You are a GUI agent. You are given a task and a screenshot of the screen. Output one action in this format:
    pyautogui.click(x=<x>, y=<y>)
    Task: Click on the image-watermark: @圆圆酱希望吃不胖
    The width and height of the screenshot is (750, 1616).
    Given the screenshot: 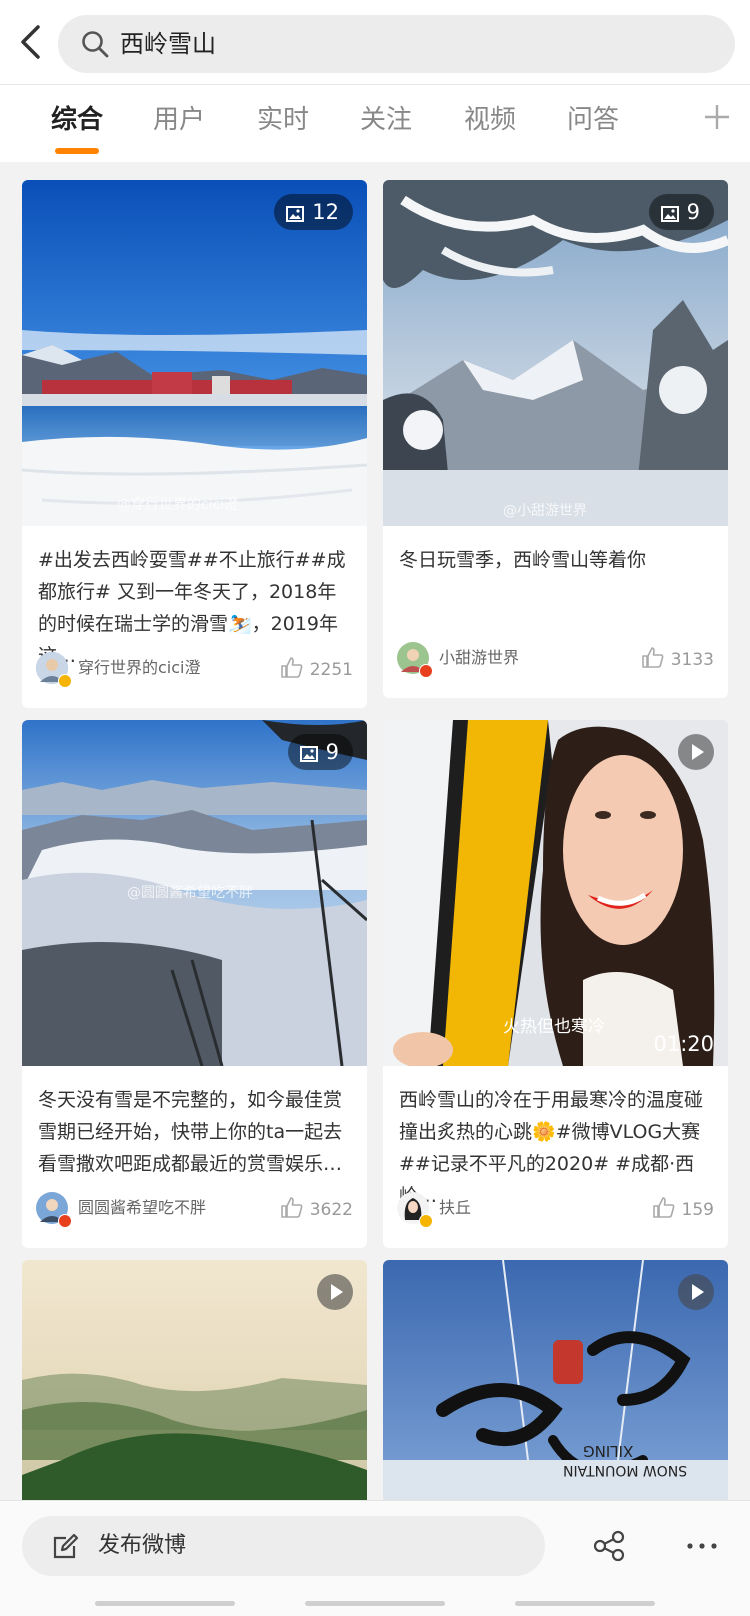 What is the action you would take?
    pyautogui.click(x=190, y=893)
    